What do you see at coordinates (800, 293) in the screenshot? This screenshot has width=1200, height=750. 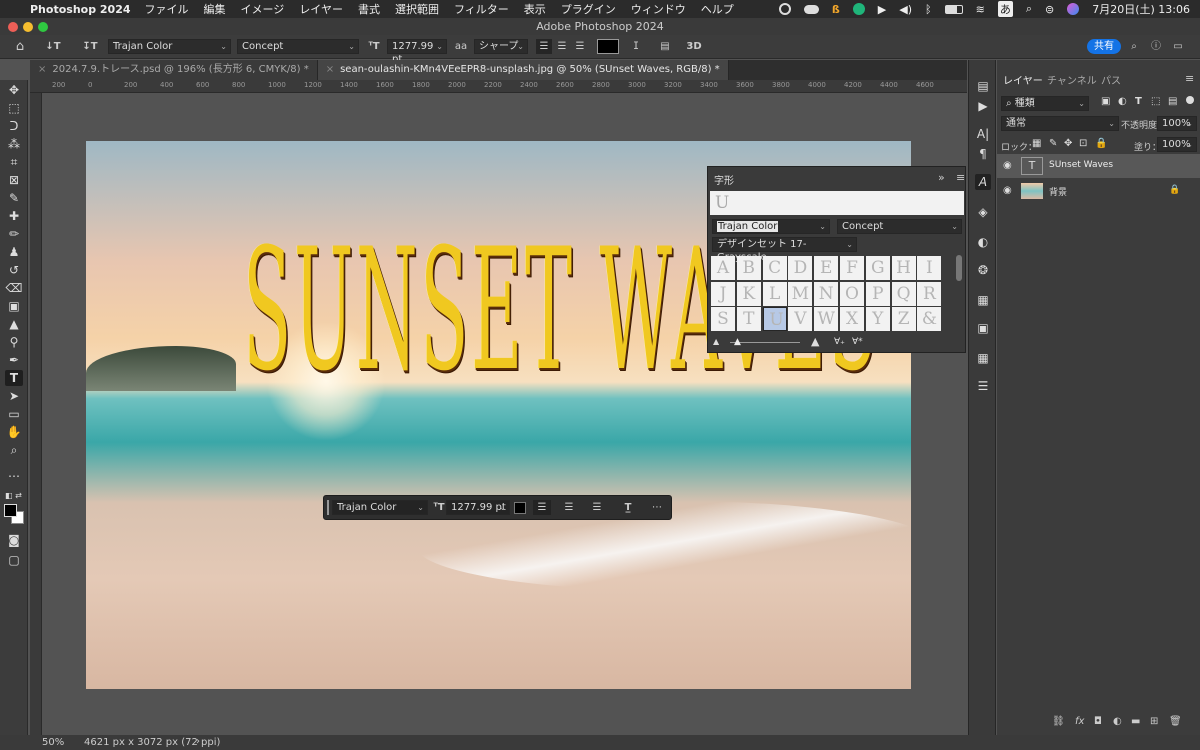 I see `glyph-cell: M` at bounding box center [800, 293].